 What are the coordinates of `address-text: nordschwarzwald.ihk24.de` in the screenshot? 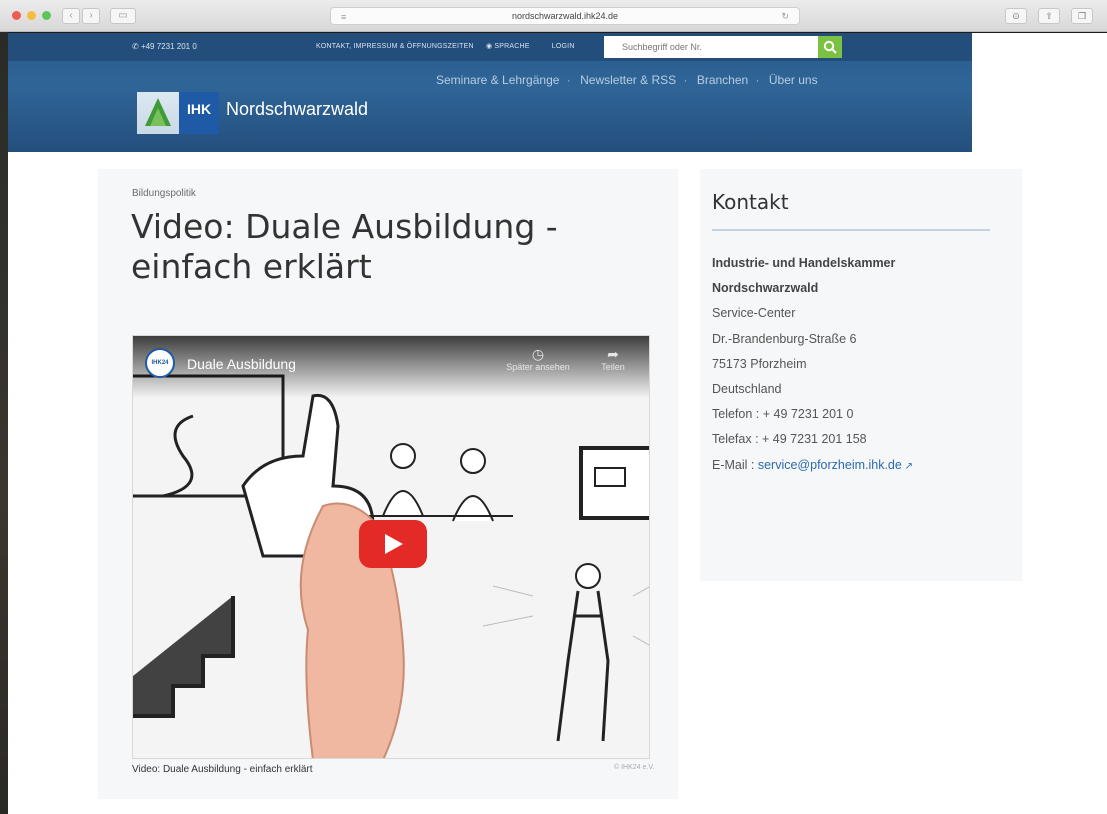 It's located at (565, 16).